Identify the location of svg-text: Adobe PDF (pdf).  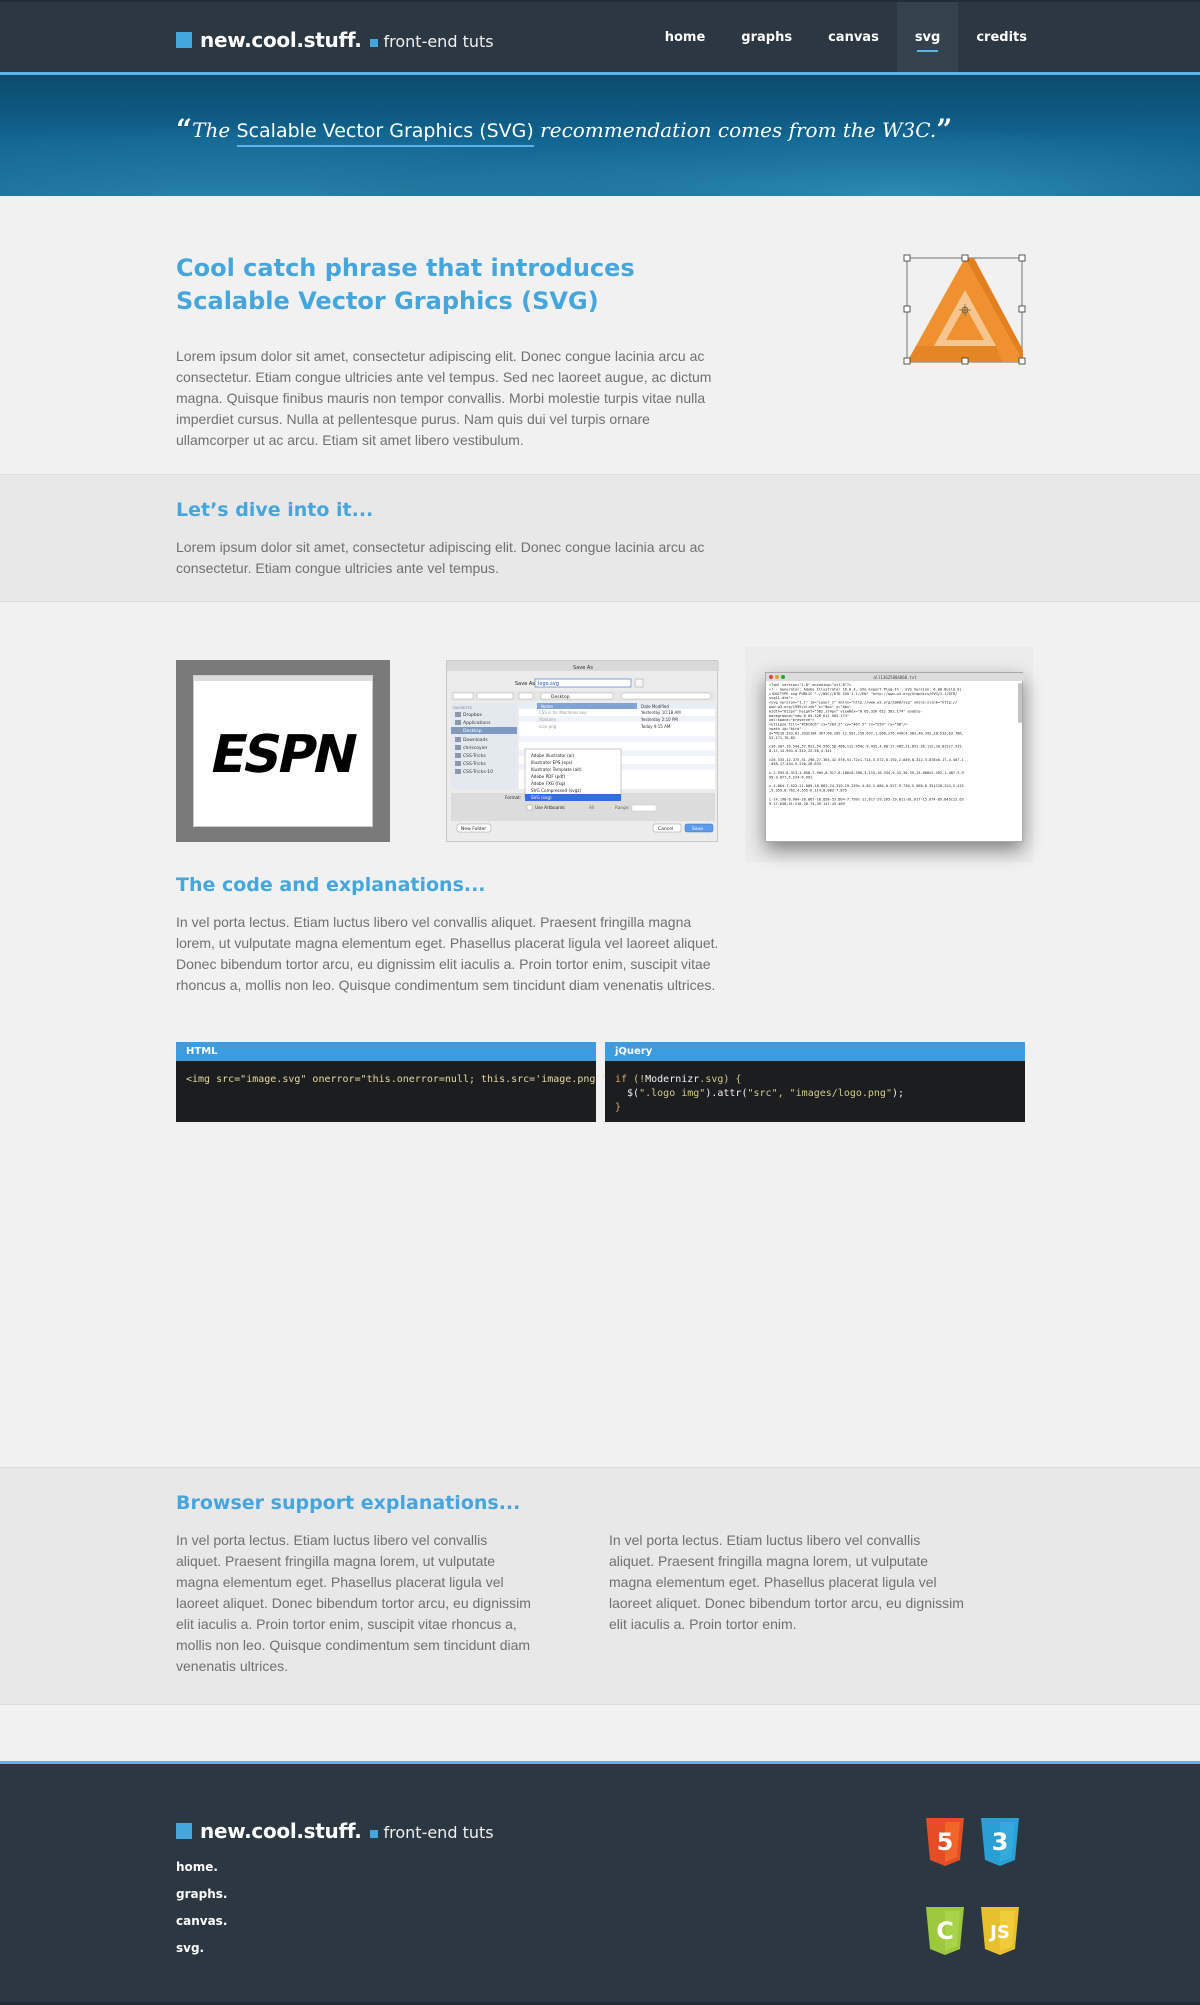
(548, 776).